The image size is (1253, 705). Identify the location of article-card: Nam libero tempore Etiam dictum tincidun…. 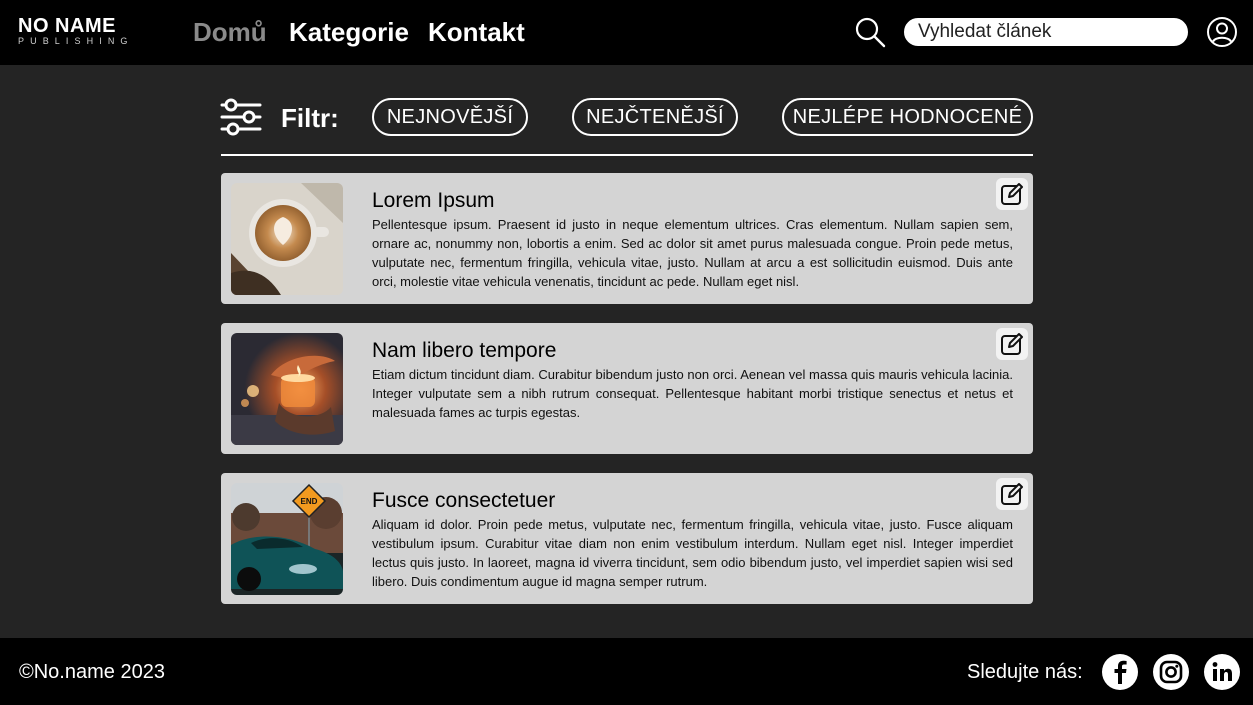
(627, 388).